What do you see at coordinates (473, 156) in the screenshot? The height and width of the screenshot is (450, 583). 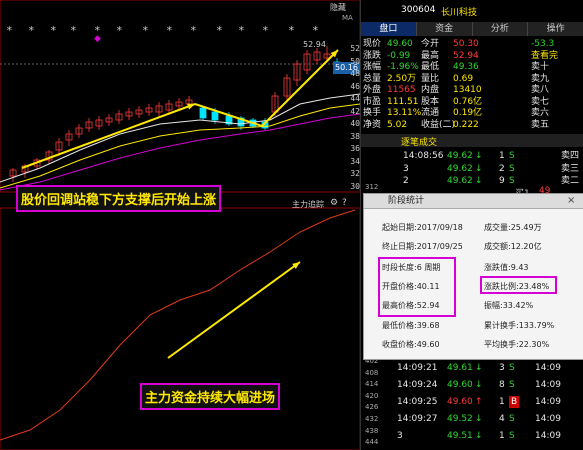 I see `tick-row: 14:08:56 49.62 ↓ 1 S 卖四` at bounding box center [473, 156].